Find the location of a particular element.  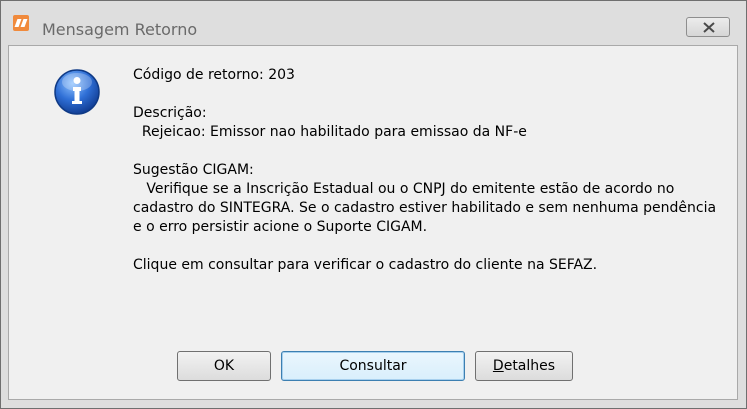

title-bar: Mensagem Retorno is located at coordinates (373, 20).